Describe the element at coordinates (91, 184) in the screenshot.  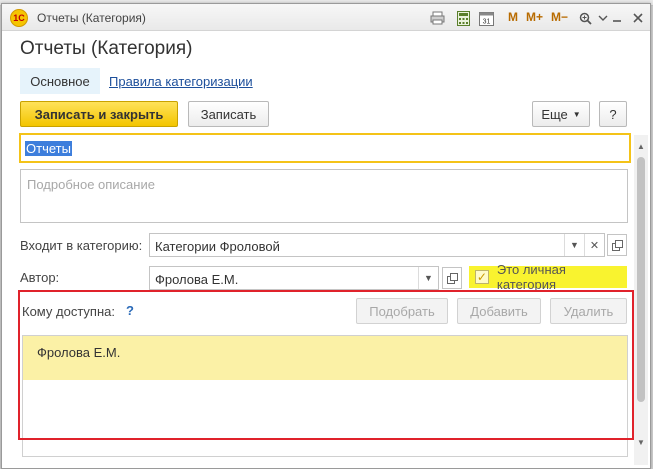
I see `description-placeholder: Подробное описание` at that location.